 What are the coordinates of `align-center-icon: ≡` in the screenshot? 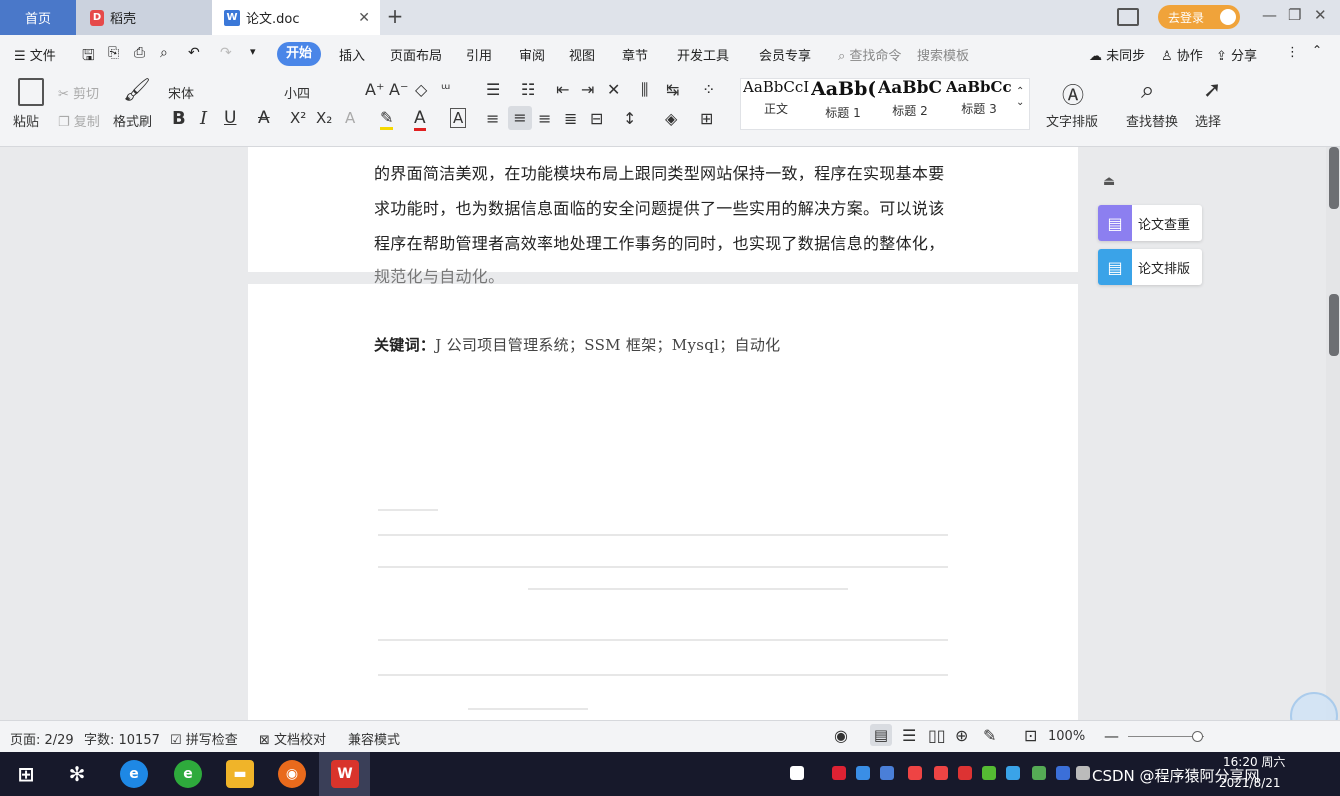 It's located at (520, 118).